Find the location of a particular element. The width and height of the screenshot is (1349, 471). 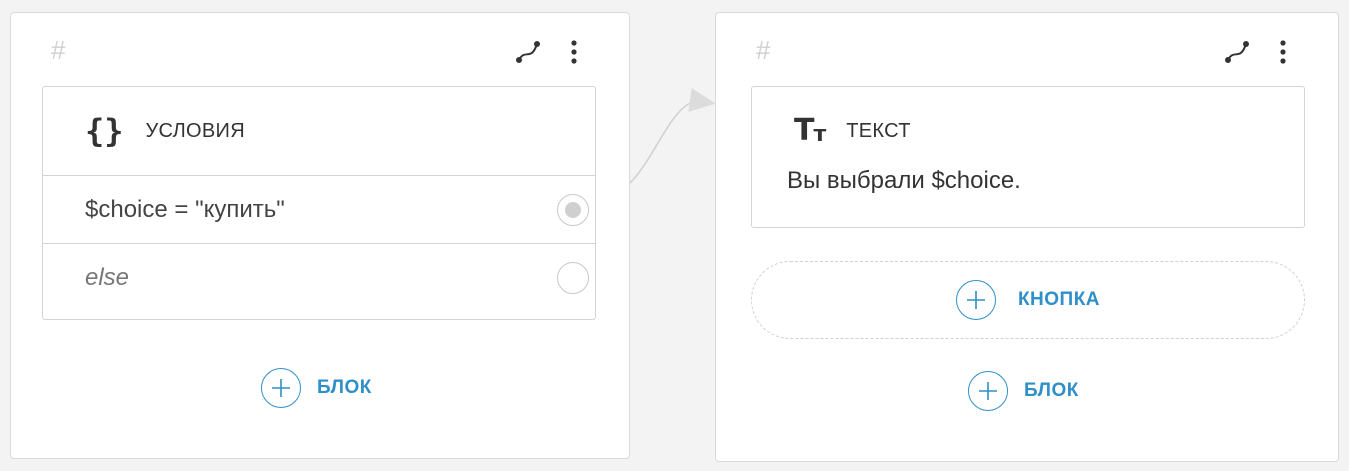

condition-text: $choice = "купить" is located at coordinates (185, 209).